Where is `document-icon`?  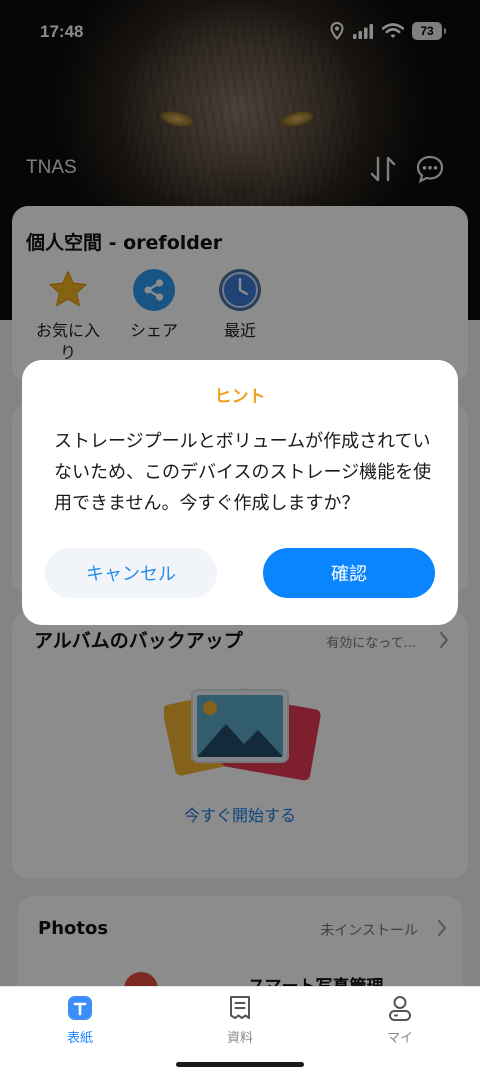 document-icon is located at coordinates (240, 1007).